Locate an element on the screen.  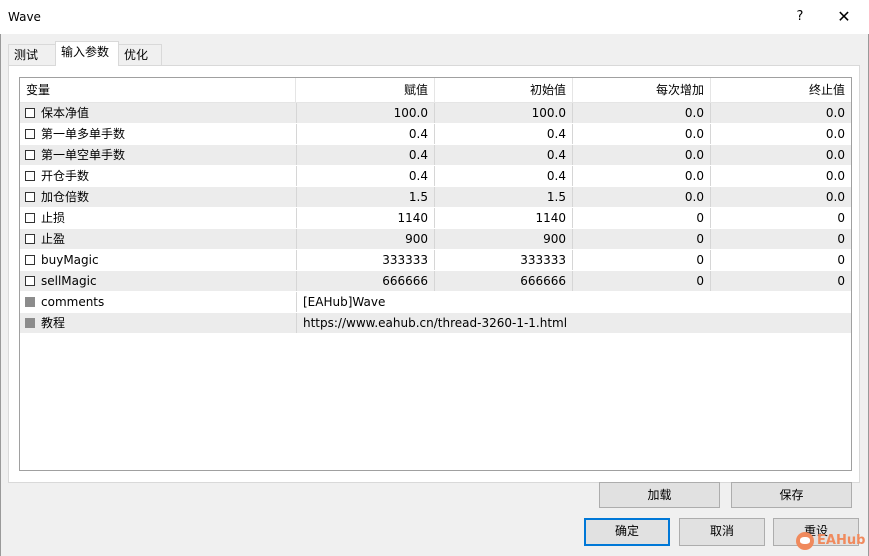
value-cell: 1.5 is located at coordinates (365, 197).